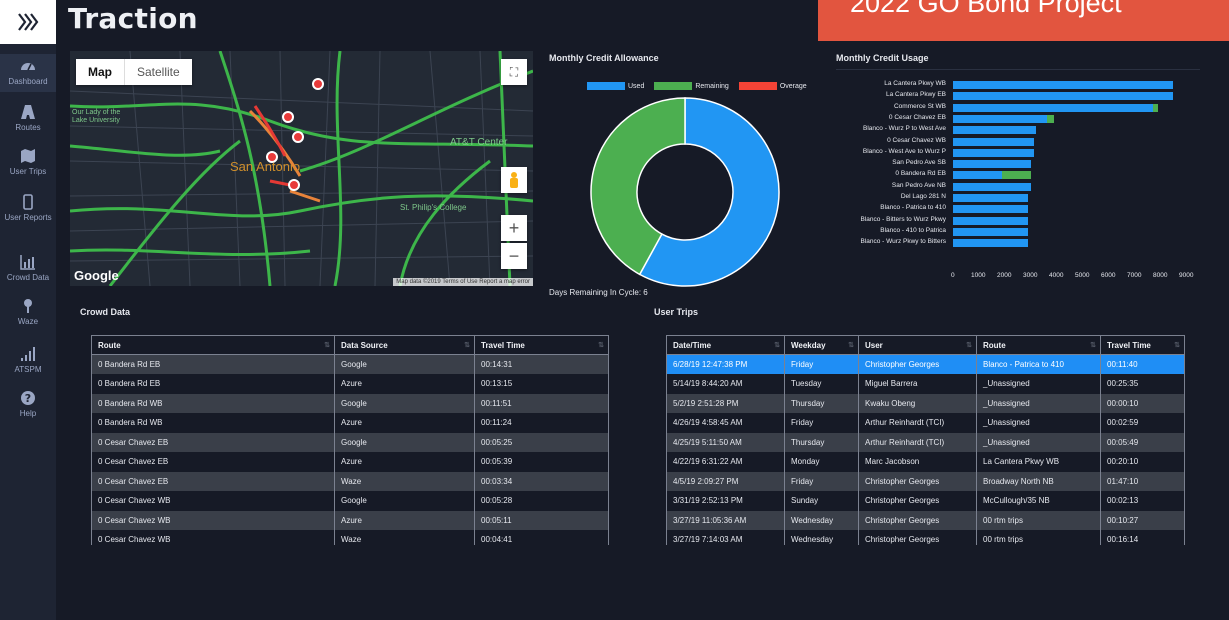 Image resolution: width=1229 pixels, height=620 pixels. What do you see at coordinates (918, 185) in the screenshot?
I see `bar-category-label: San Pedro Ave NB` at bounding box center [918, 185].